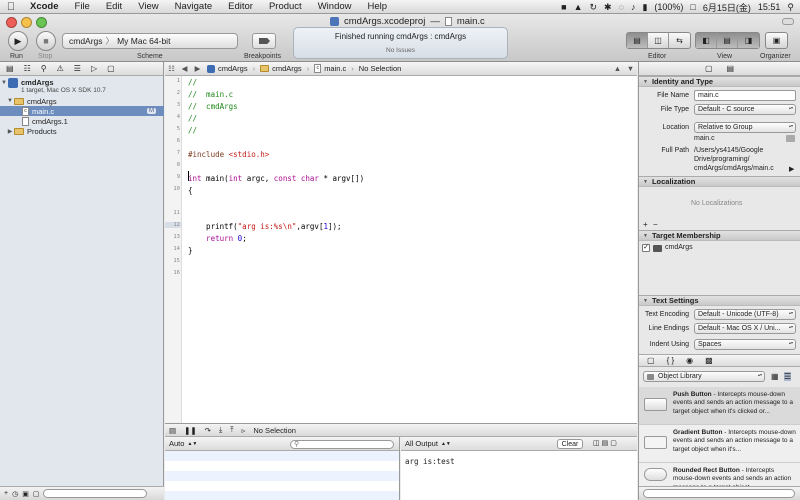 This screenshot has height=500, width=800. What do you see at coordinates (208, 430) in the screenshot?
I see `step-over-icon: ↷` at bounding box center [208, 430].